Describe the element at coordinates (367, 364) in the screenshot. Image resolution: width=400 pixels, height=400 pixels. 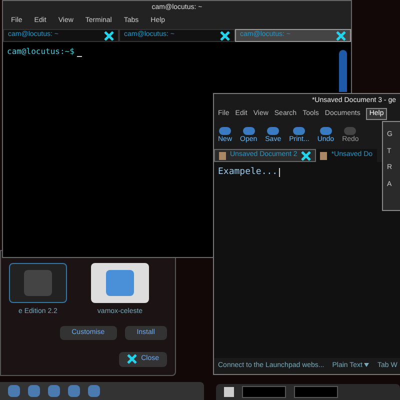
I see `caret-icon` at that location.